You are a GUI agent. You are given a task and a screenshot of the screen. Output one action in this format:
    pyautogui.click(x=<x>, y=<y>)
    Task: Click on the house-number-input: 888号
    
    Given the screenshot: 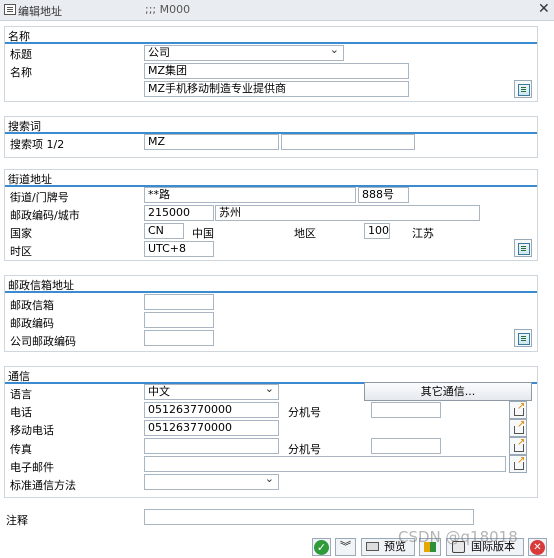 What is the action you would take?
    pyautogui.click(x=383, y=195)
    